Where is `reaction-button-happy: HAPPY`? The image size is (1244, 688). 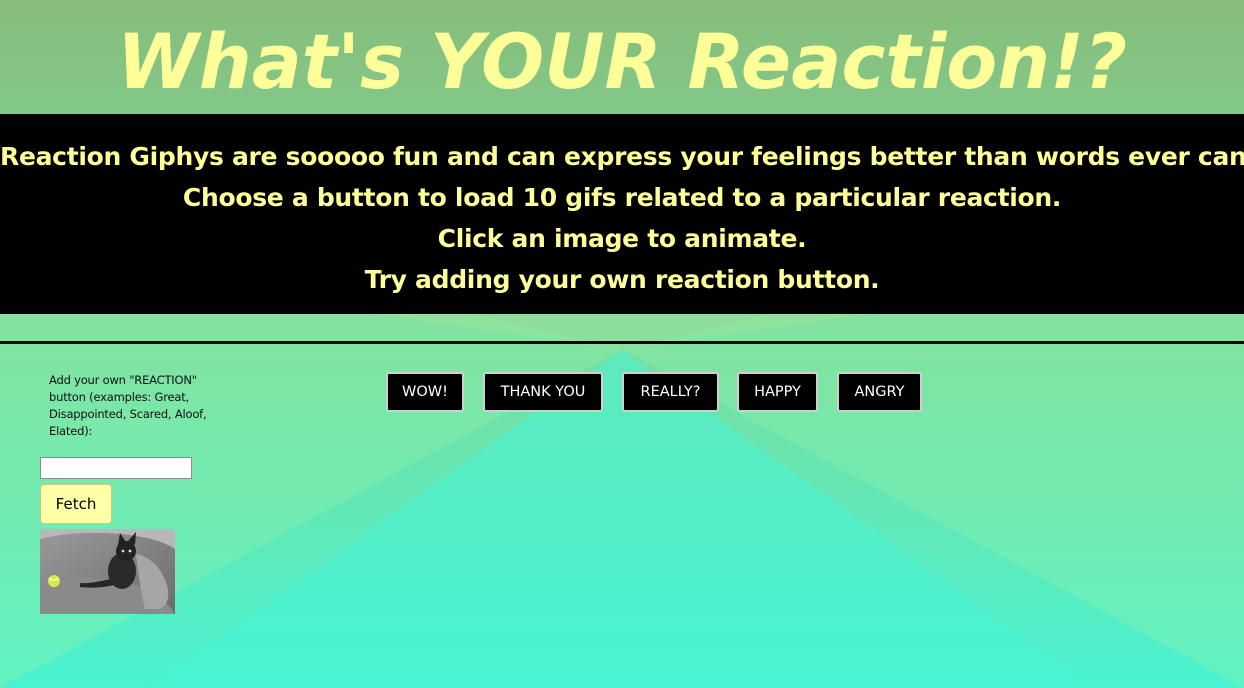
reaction-button-happy: HAPPY is located at coordinates (777, 392).